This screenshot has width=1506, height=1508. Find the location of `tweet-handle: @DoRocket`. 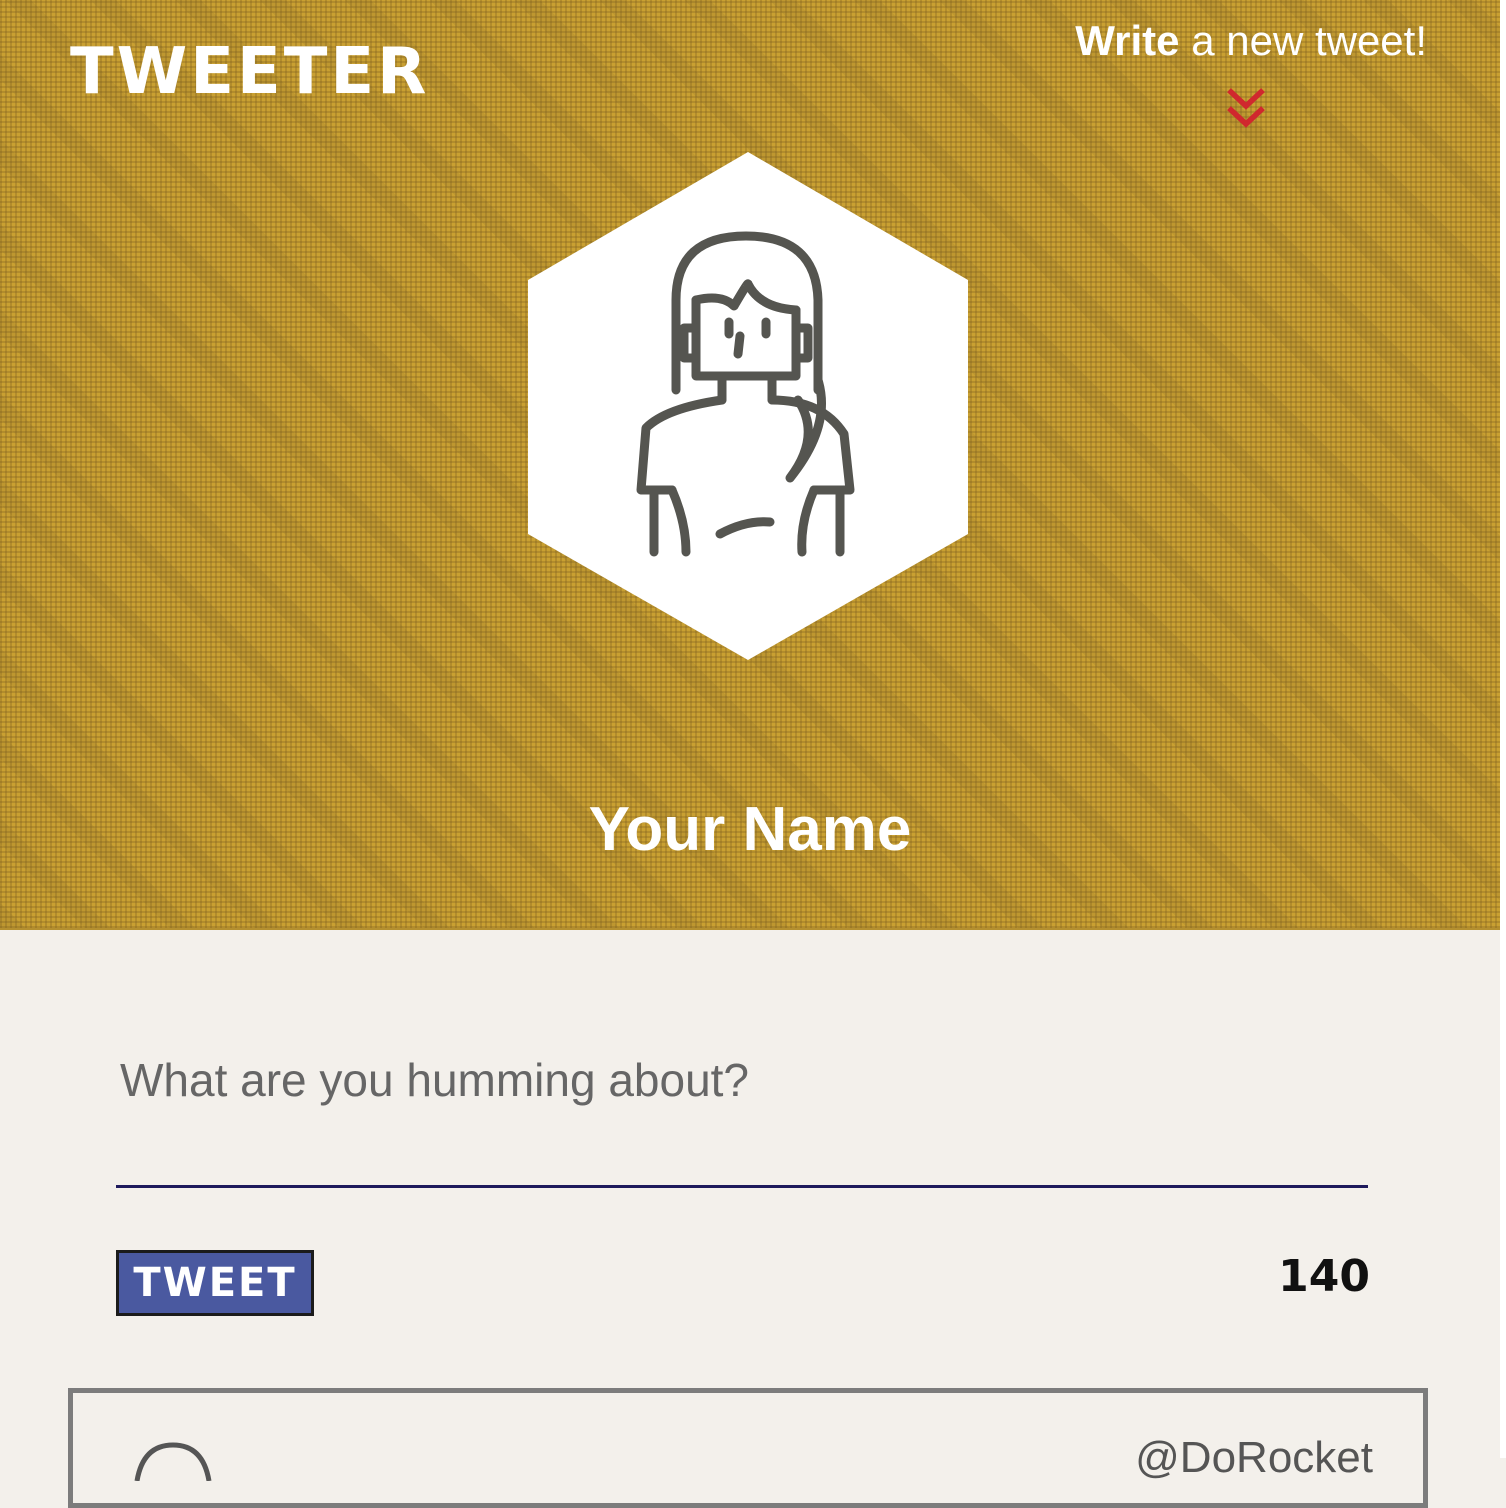

tweet-handle: @DoRocket is located at coordinates (1254, 1457).